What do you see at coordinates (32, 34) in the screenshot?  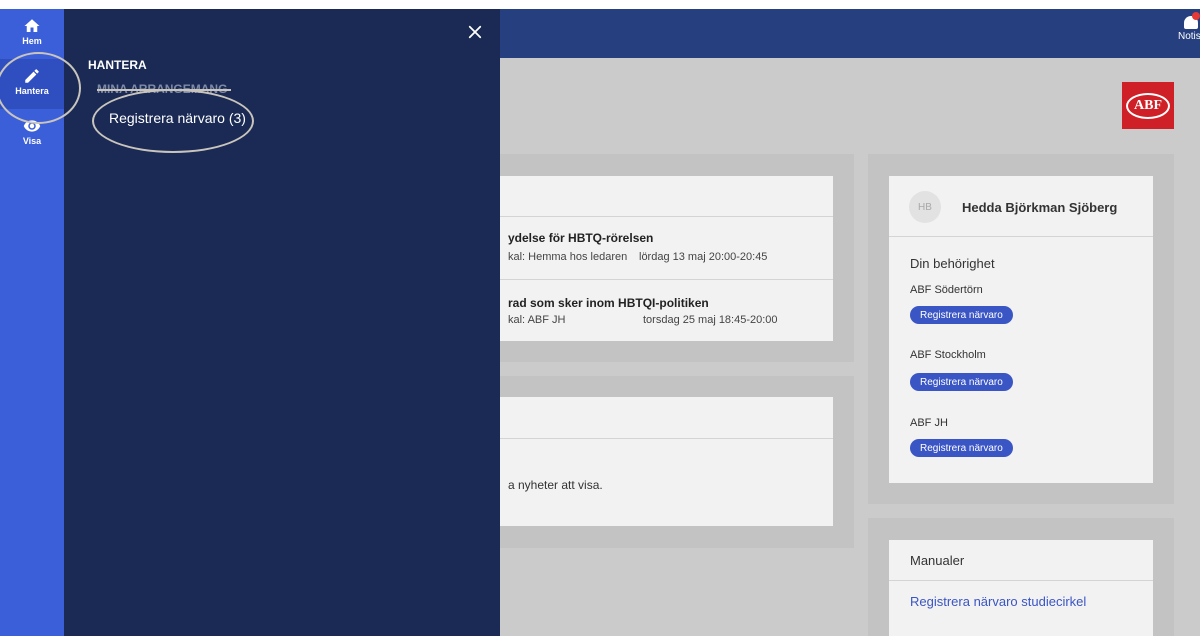 I see `rail-item-hem: Hem` at bounding box center [32, 34].